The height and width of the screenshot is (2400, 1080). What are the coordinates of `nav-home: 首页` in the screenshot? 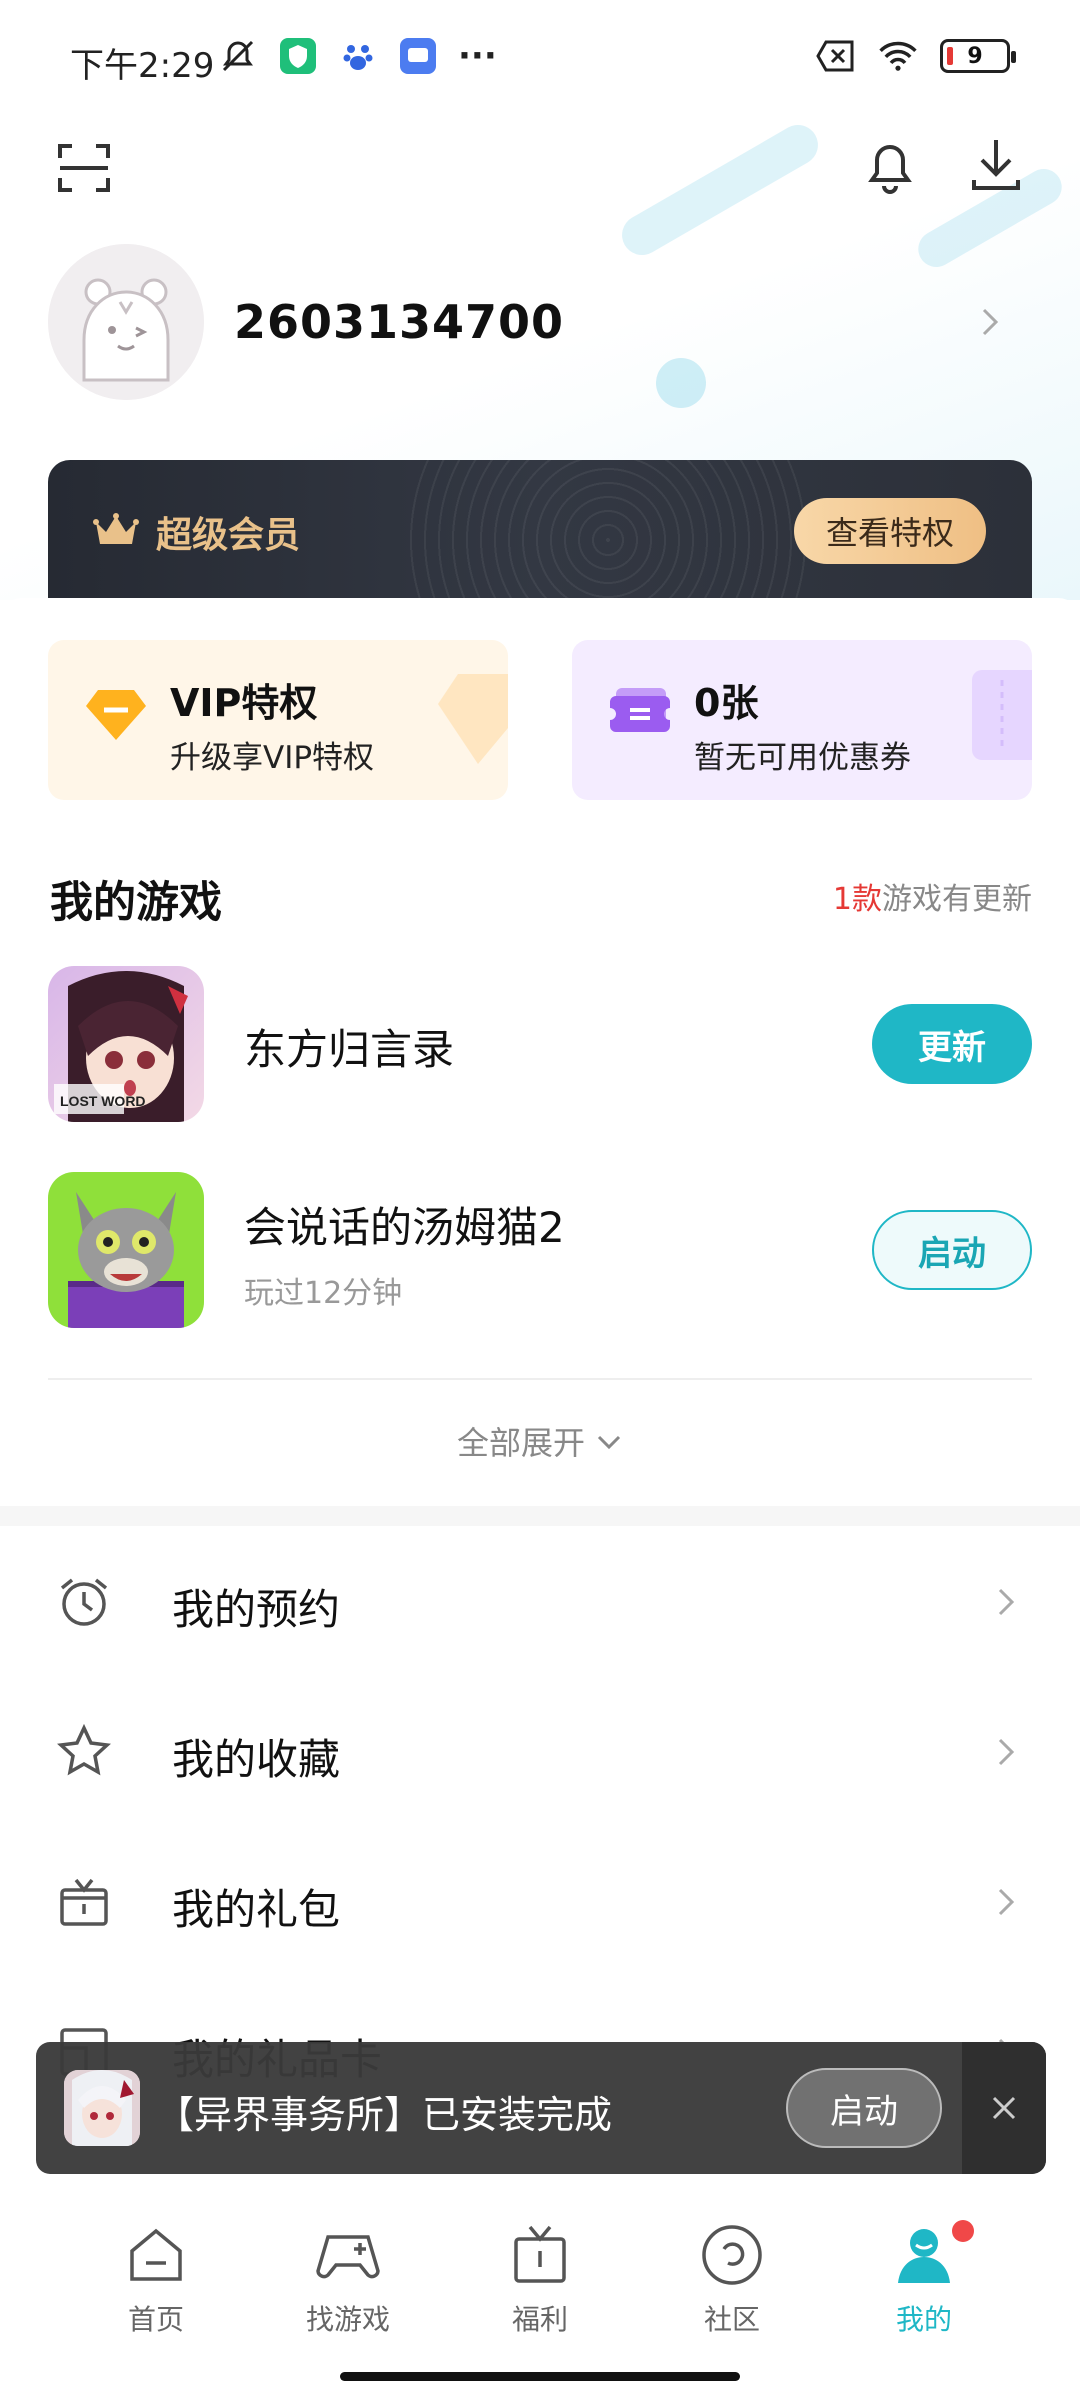 It's located at (156, 2285).